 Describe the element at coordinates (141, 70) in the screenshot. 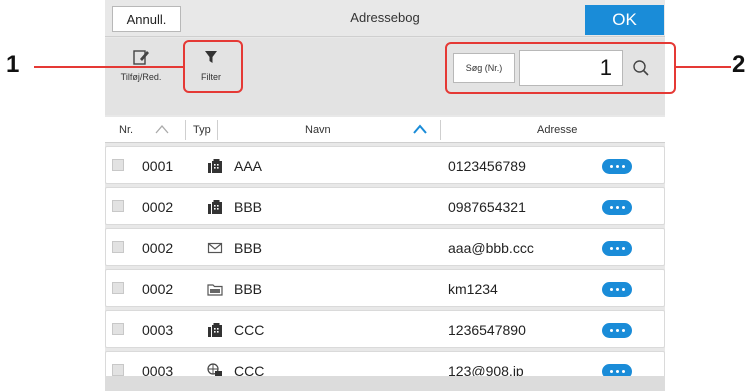

I see `add-edit-button: Tilføj/Red.` at that location.